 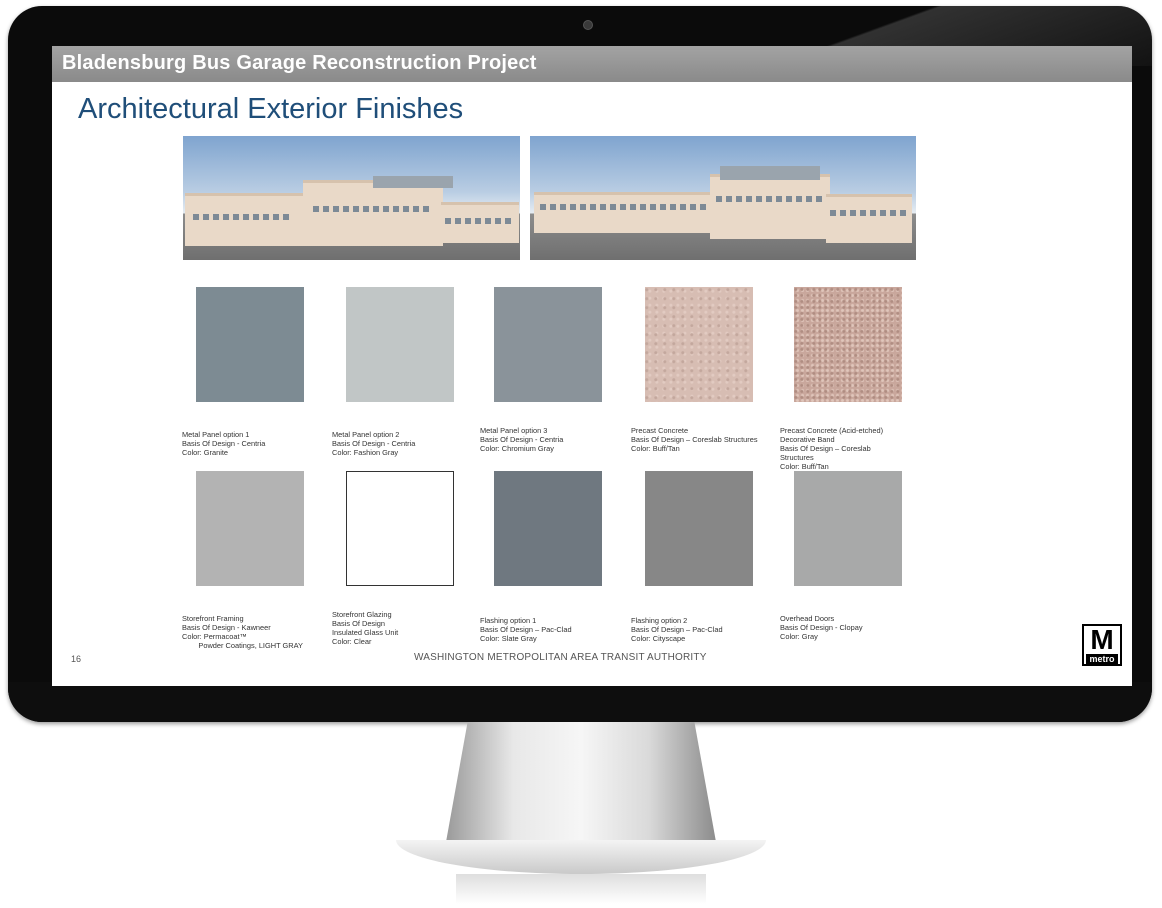 What do you see at coordinates (271, 109) in the screenshot?
I see `page-title: Architectural Exterior Finishes` at bounding box center [271, 109].